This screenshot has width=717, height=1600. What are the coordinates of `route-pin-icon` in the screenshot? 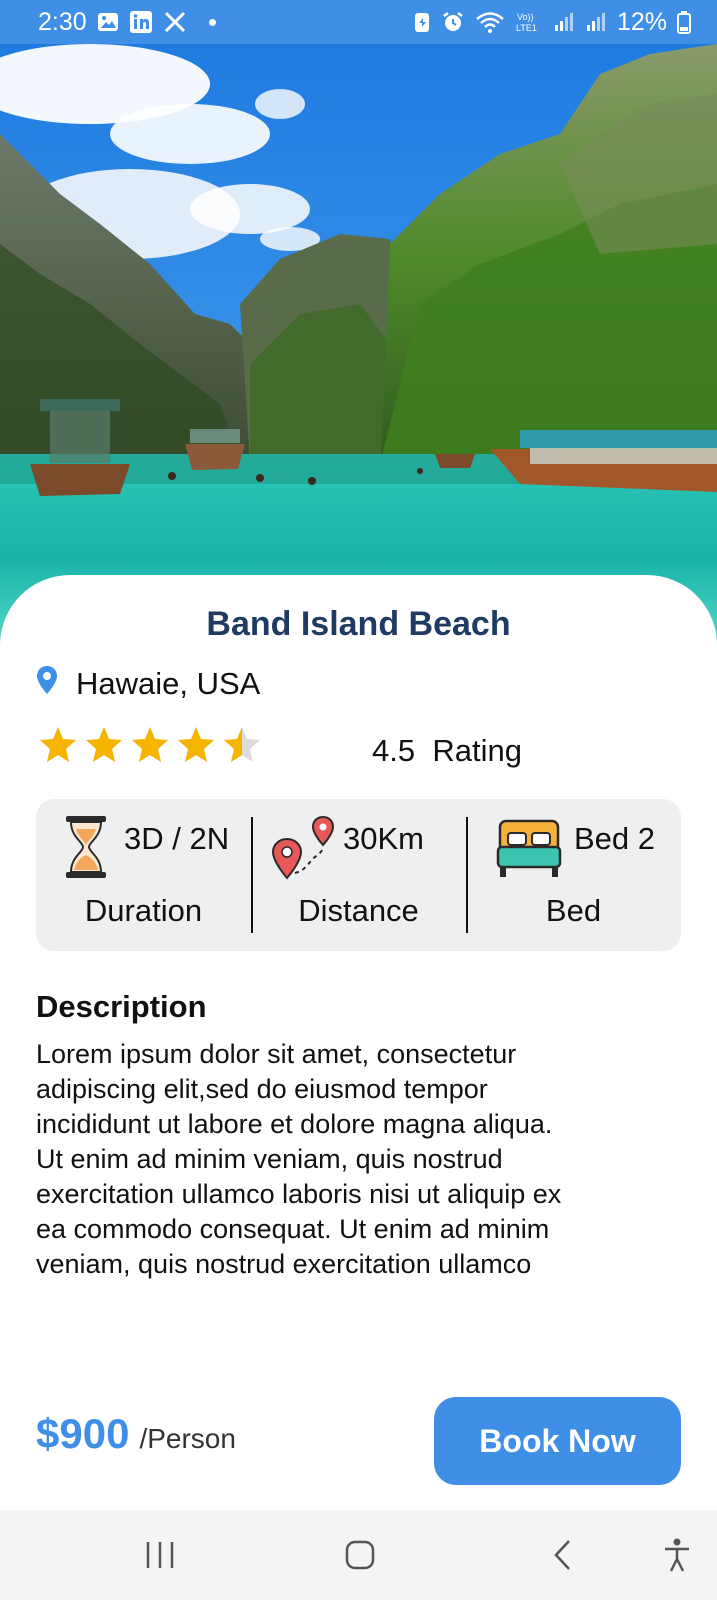 It's located at (305, 850).